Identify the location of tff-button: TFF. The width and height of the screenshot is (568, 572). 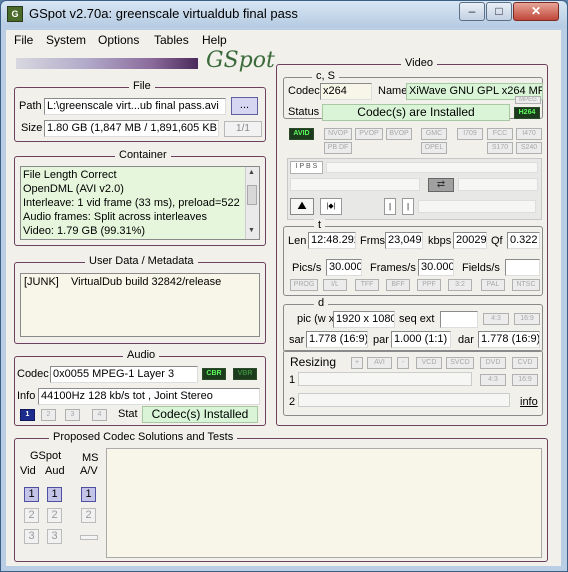
(367, 285).